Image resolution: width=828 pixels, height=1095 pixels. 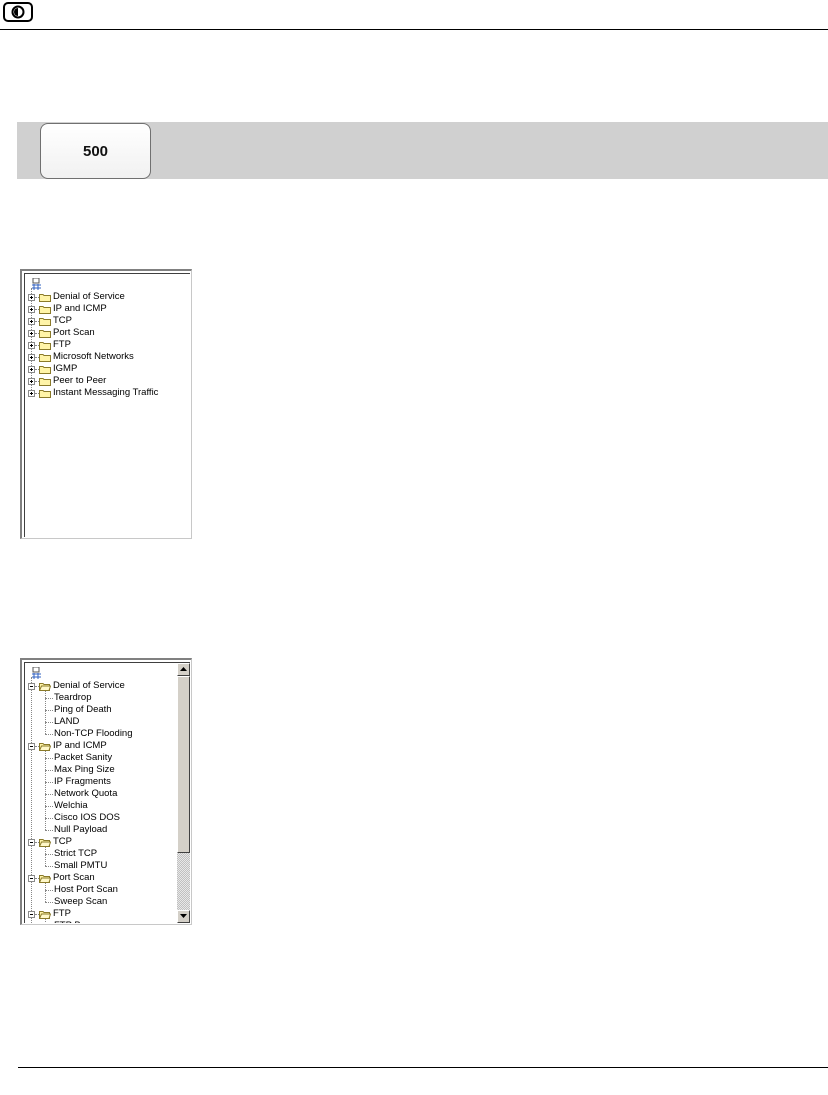 What do you see at coordinates (80, 921) in the screenshot?
I see `tree-item-label: FTP Bounce` at bounding box center [80, 921].